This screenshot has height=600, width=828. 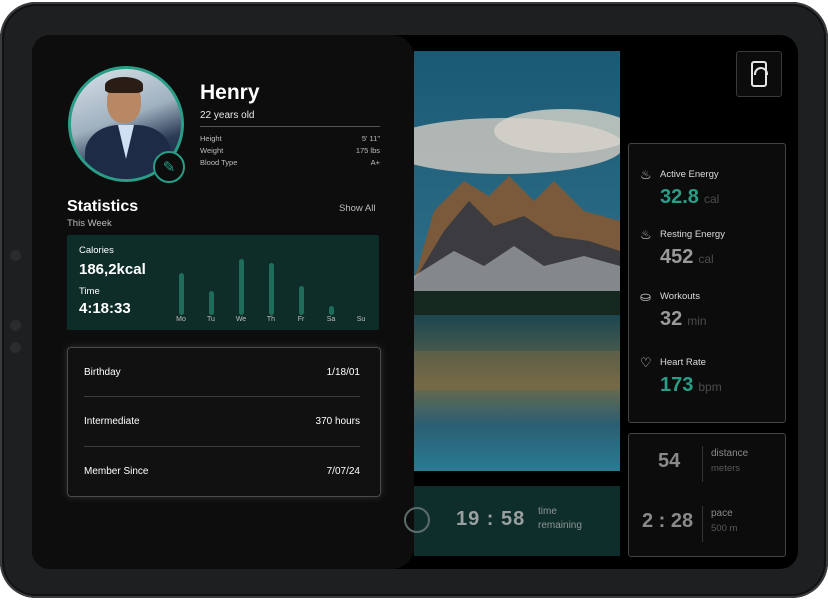 What do you see at coordinates (679, 197) in the screenshot?
I see `metric-value: 32.8` at bounding box center [679, 197].